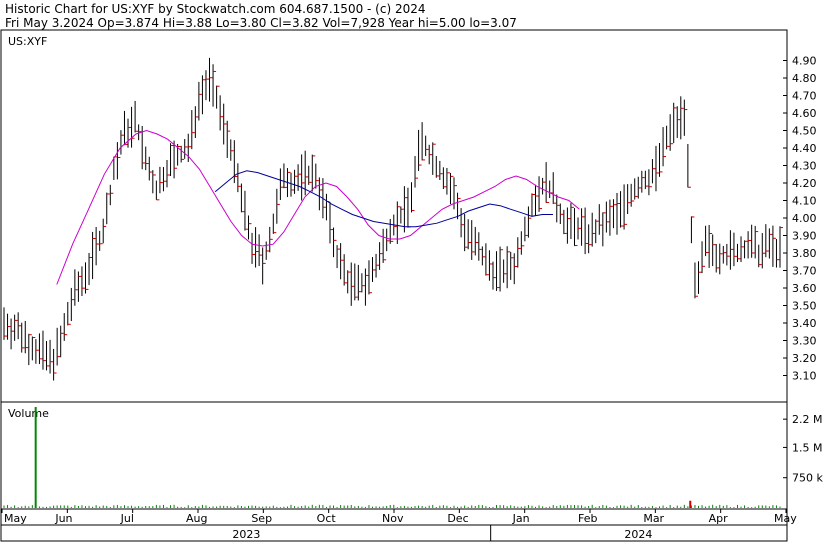 Image resolution: width=830 pixels, height=547 pixels. Describe the element at coordinates (638, 534) in the screenshot. I see `year-label: 2024` at that location.